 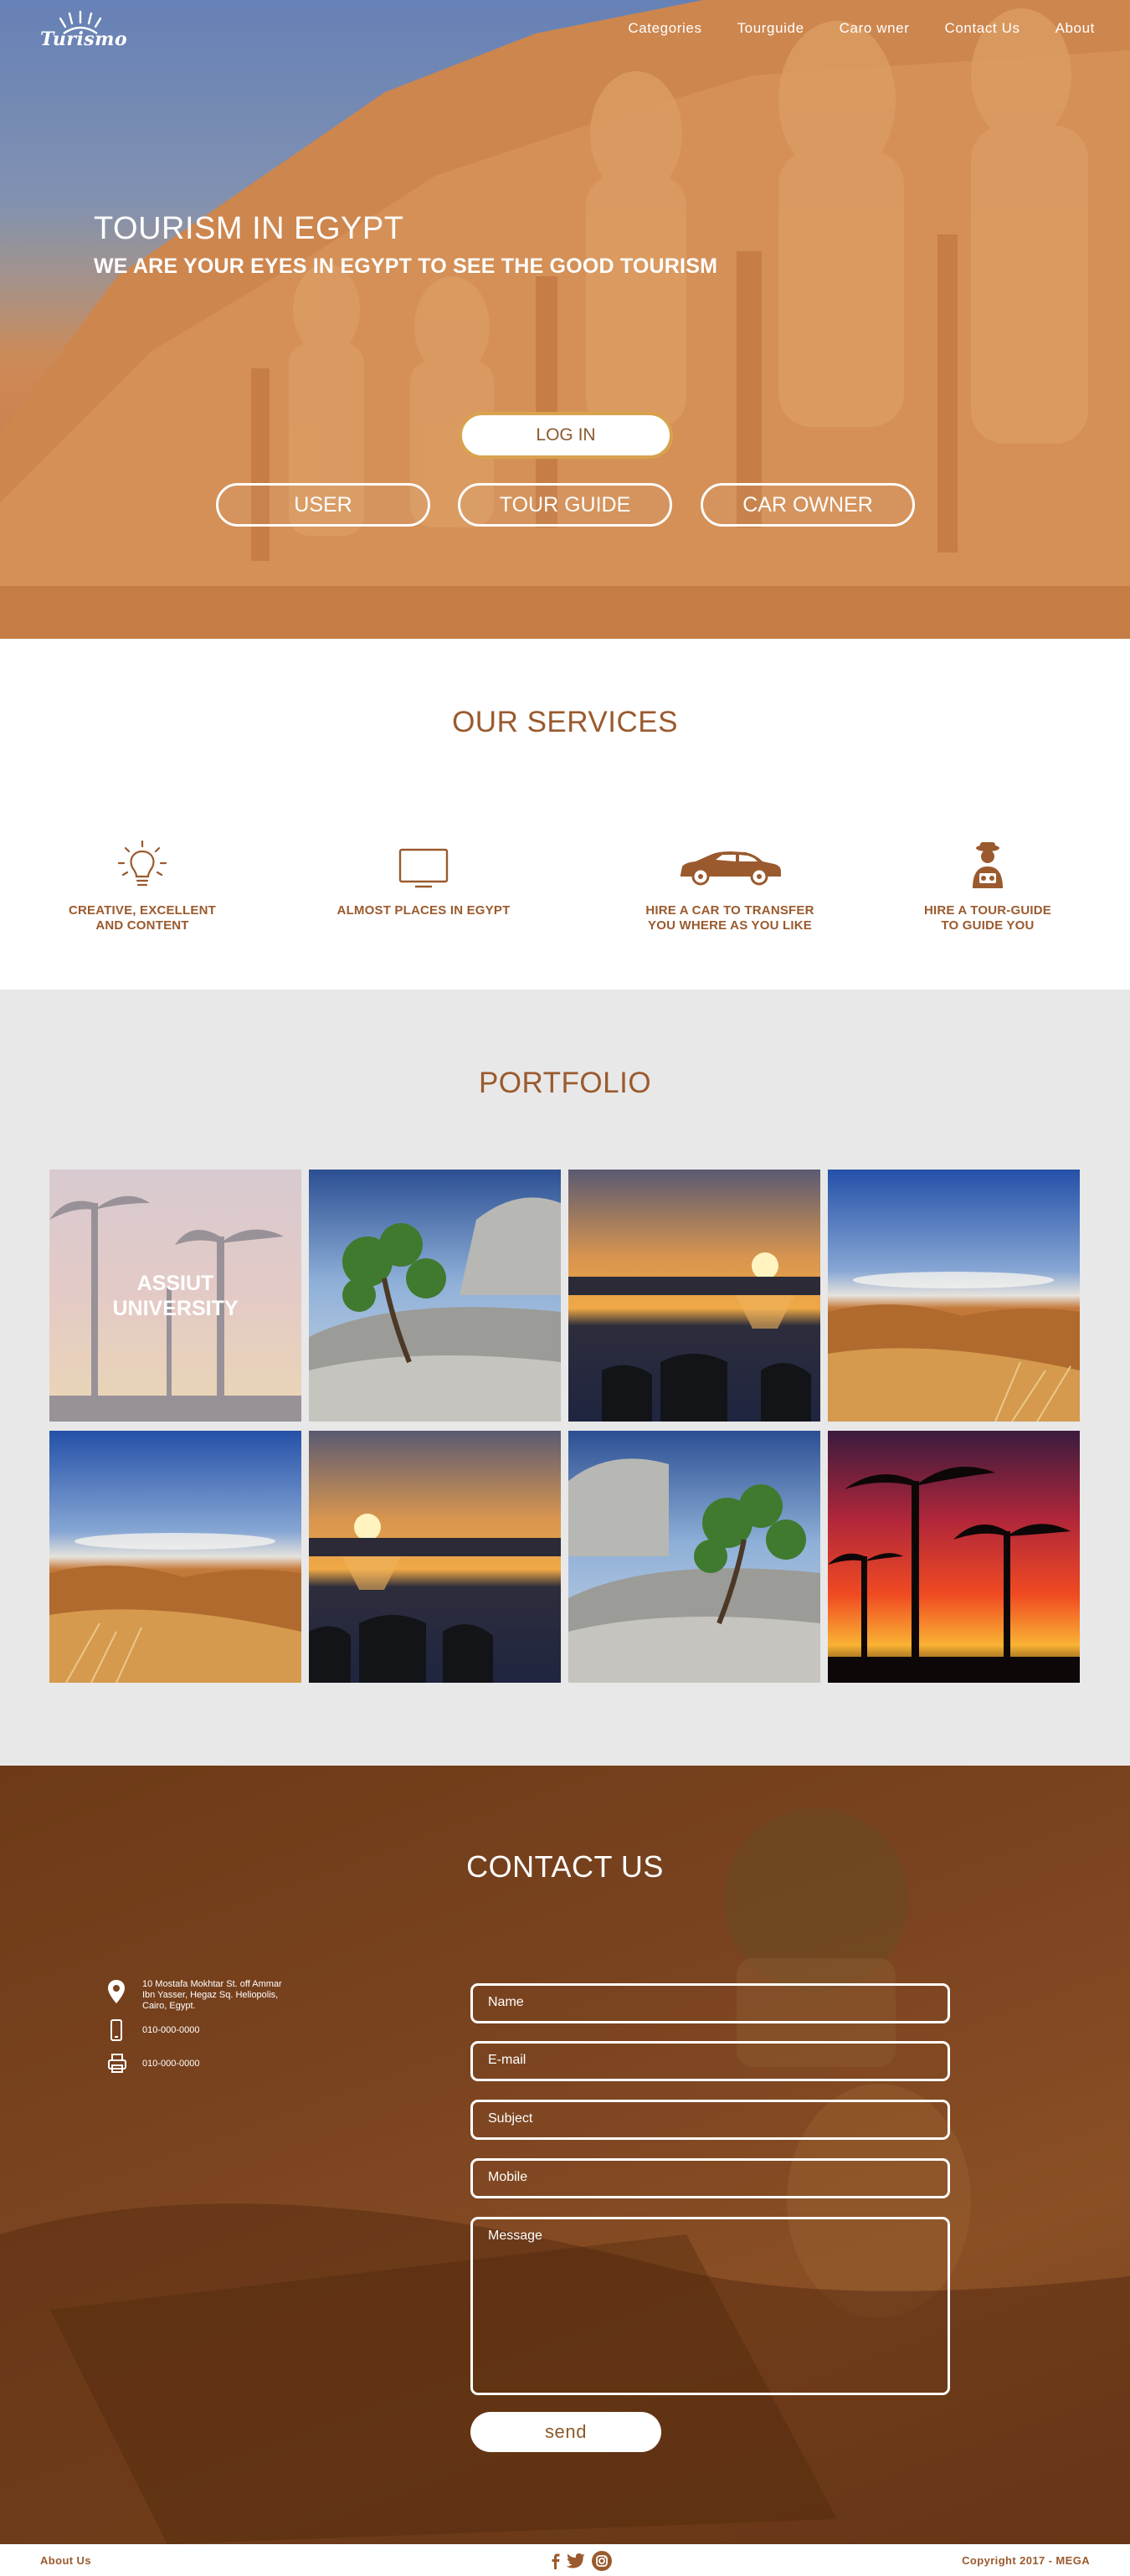 I want to click on social-links, so click(x=581, y=2561).